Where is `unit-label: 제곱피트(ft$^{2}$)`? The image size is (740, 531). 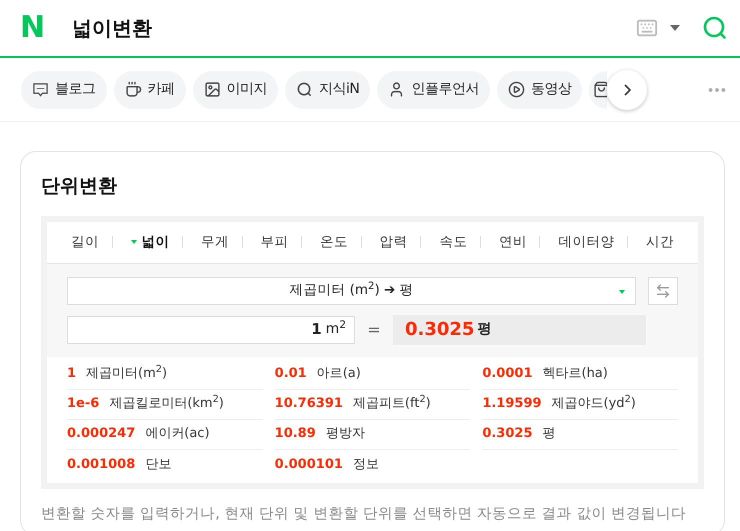
unit-label: 제곱피트(ft$^{2}$) is located at coordinates (391, 404).